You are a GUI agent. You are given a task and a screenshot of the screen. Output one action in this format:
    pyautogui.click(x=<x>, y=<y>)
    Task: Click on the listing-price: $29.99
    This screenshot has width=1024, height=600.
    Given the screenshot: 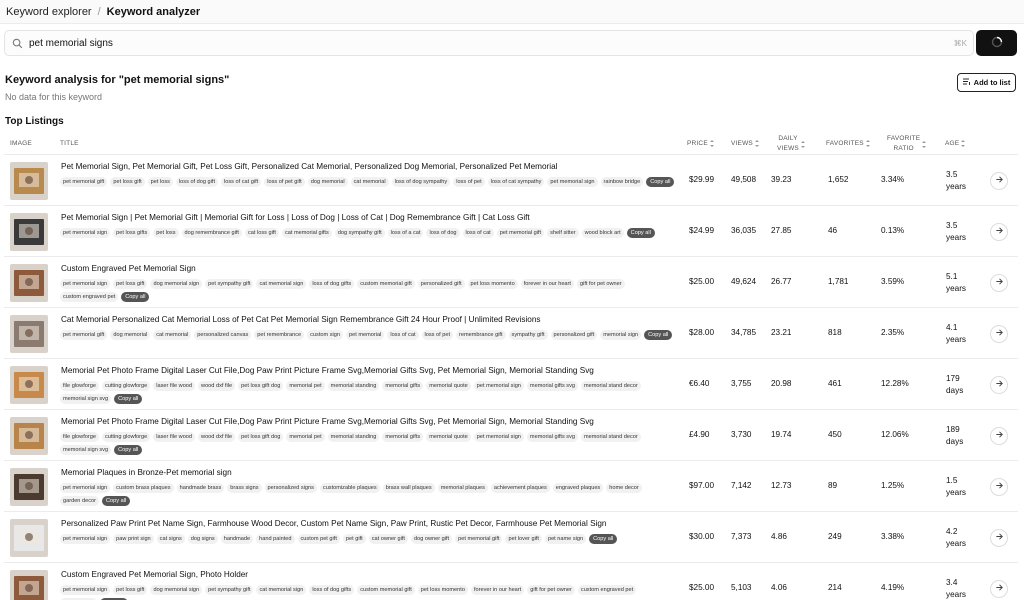 What is the action you would take?
    pyautogui.click(x=702, y=179)
    